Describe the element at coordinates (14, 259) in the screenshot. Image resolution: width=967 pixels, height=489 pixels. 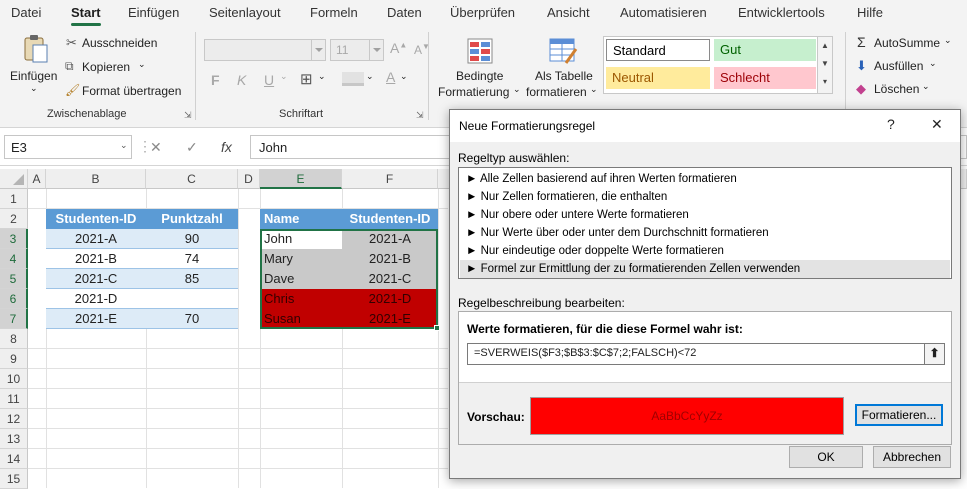
I see `row-header: 4` at that location.